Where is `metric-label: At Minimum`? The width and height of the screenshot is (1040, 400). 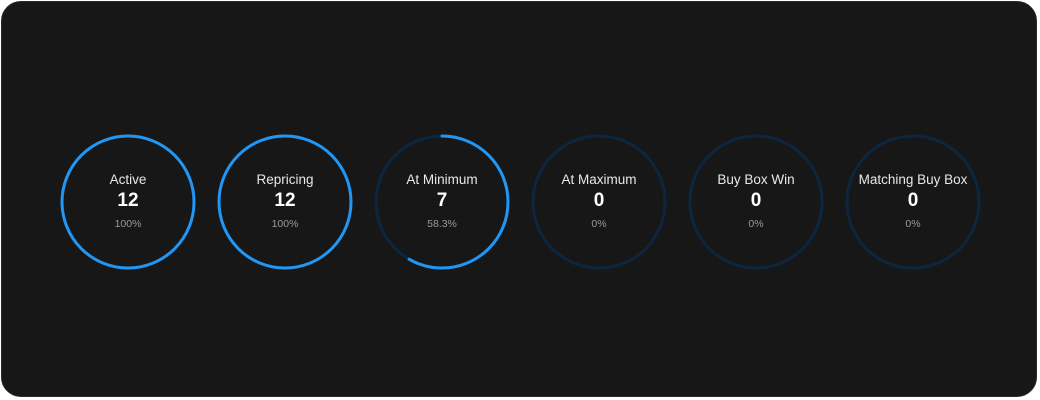
metric-label: At Minimum is located at coordinates (442, 179).